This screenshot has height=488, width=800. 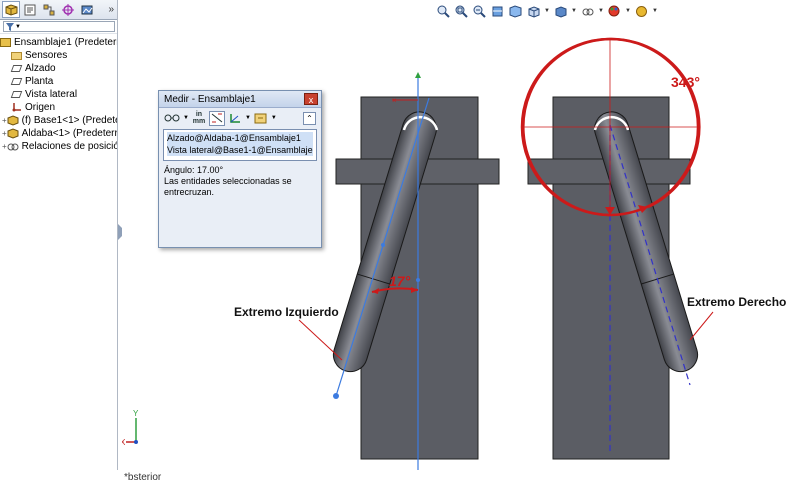 I want to click on tree-item-aldaba: + Aldaba<1> (Predeterr, so click(x=58, y=133).